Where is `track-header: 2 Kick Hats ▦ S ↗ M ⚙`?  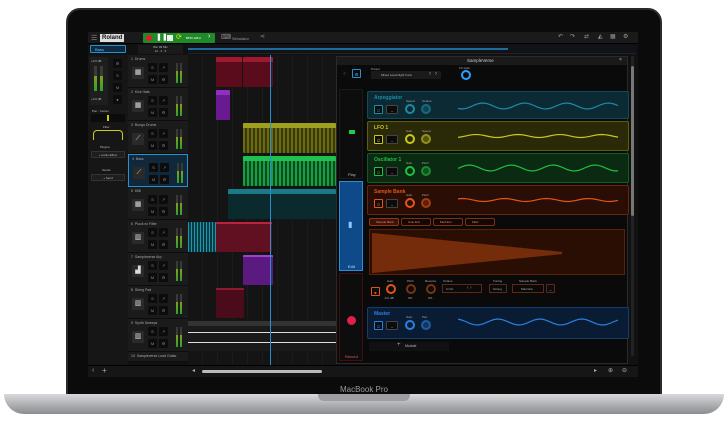
track-header: 2 Kick Hats ▦ S ↗ M ⚙ is located at coordinates (158, 104).